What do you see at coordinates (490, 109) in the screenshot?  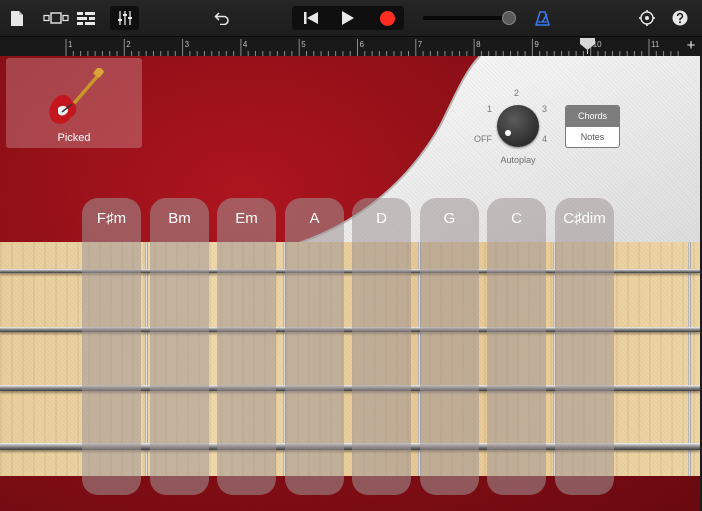 I see `autoplay-position-1: 1` at bounding box center [490, 109].